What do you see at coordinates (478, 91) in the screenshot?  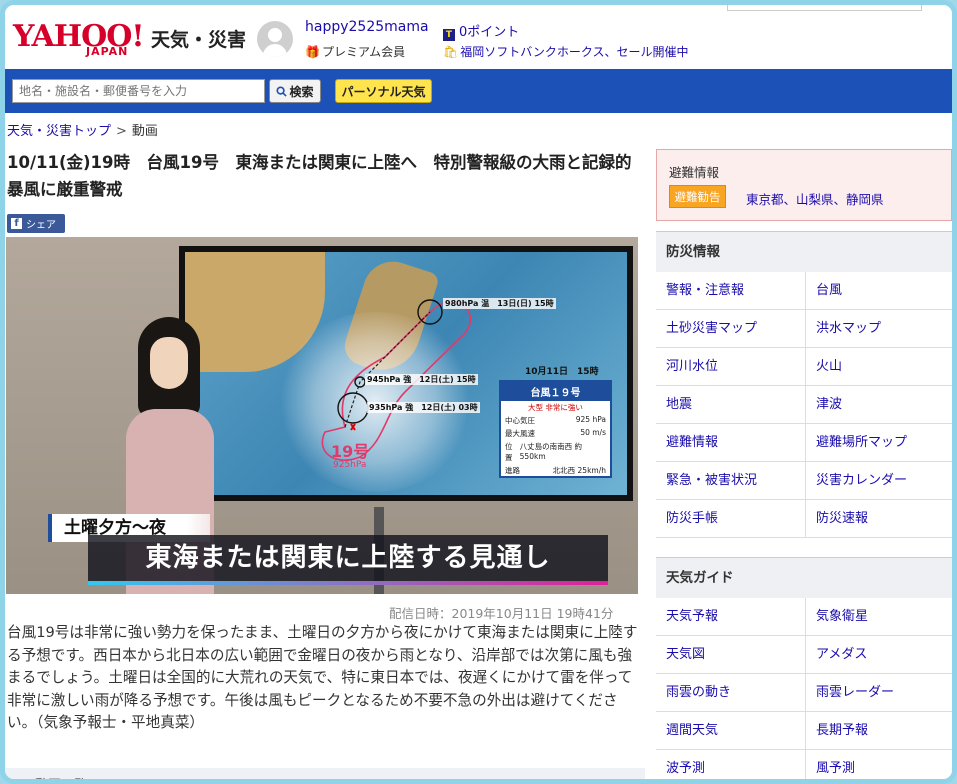 I see `search-bar: 検索 パーソナル天気` at bounding box center [478, 91].